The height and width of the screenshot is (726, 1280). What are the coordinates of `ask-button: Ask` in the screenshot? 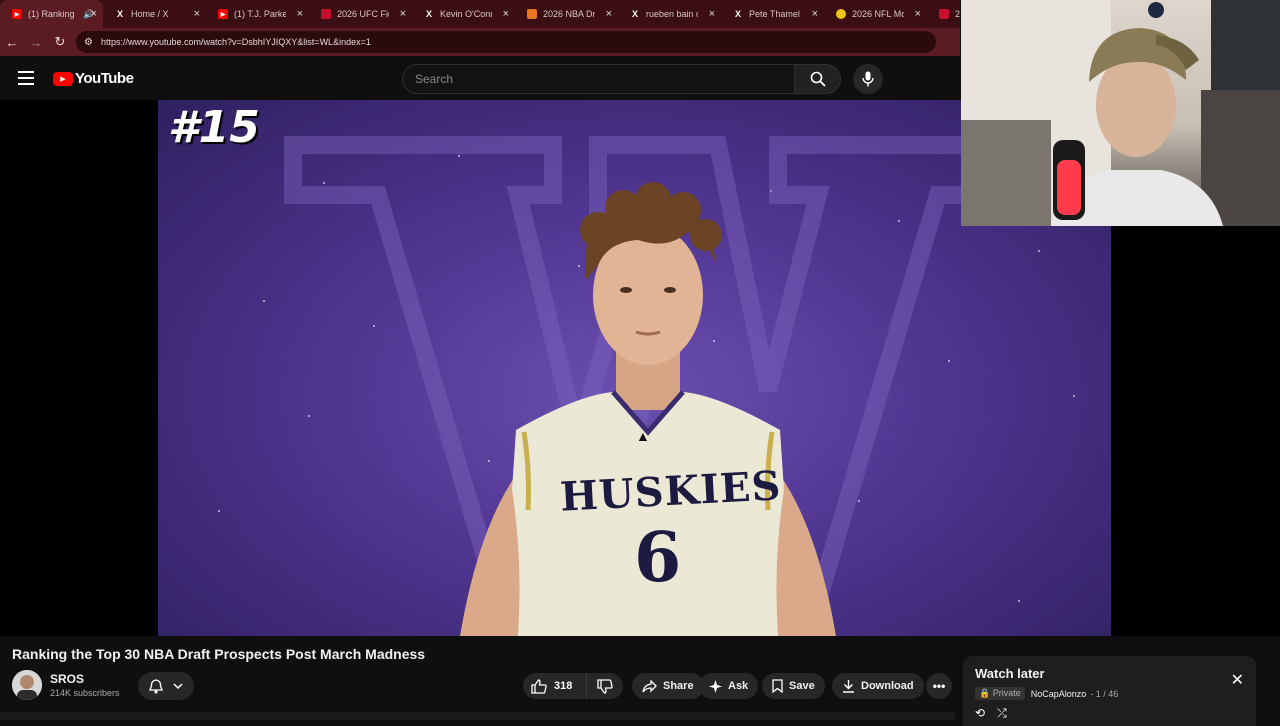 It's located at (729, 686).